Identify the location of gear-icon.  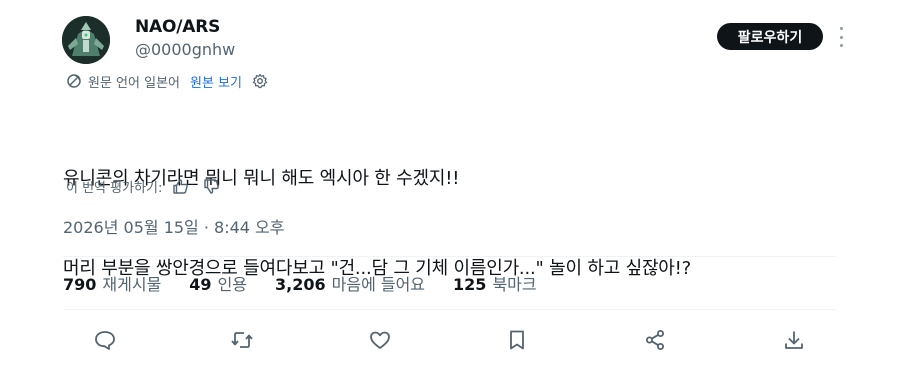
(260, 81).